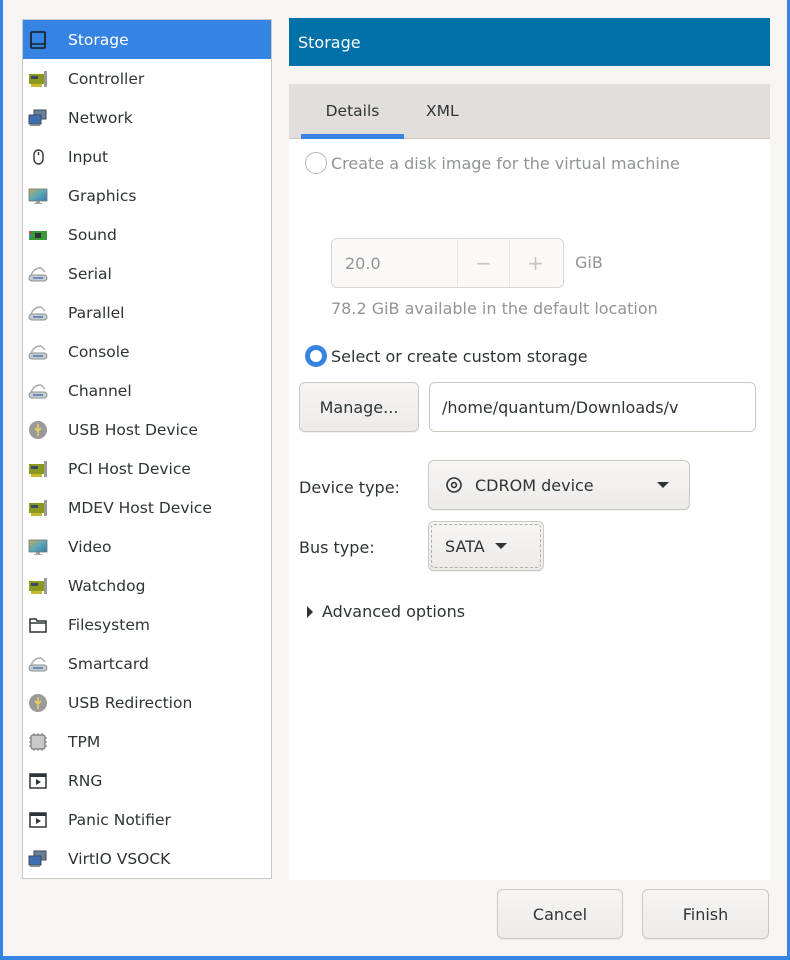 The height and width of the screenshot is (960, 790). I want to click on sidebar-item-pci-host-device: PCI Host Device, so click(147, 468).